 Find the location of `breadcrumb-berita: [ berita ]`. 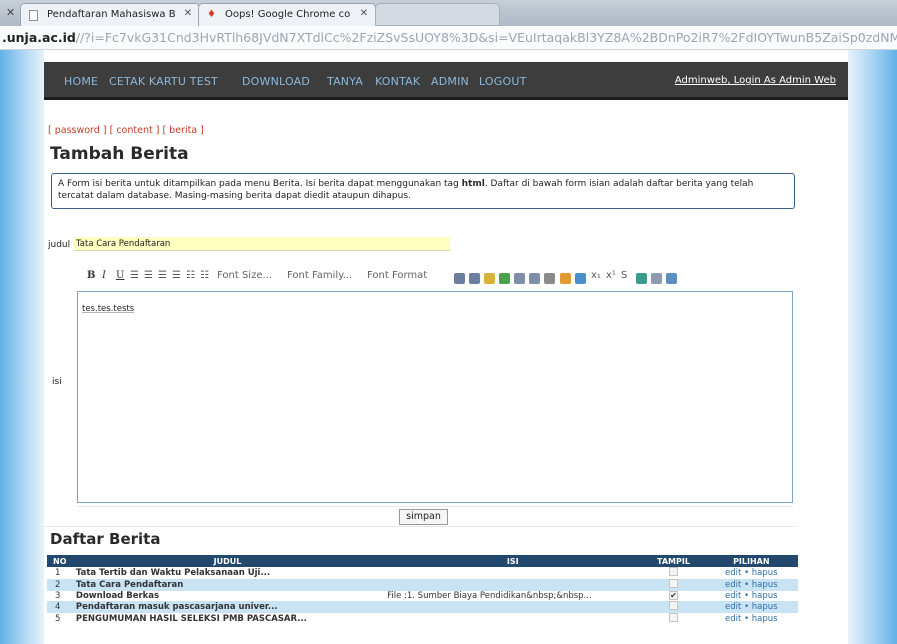

breadcrumb-berita: [ berita ] is located at coordinates (182, 130).